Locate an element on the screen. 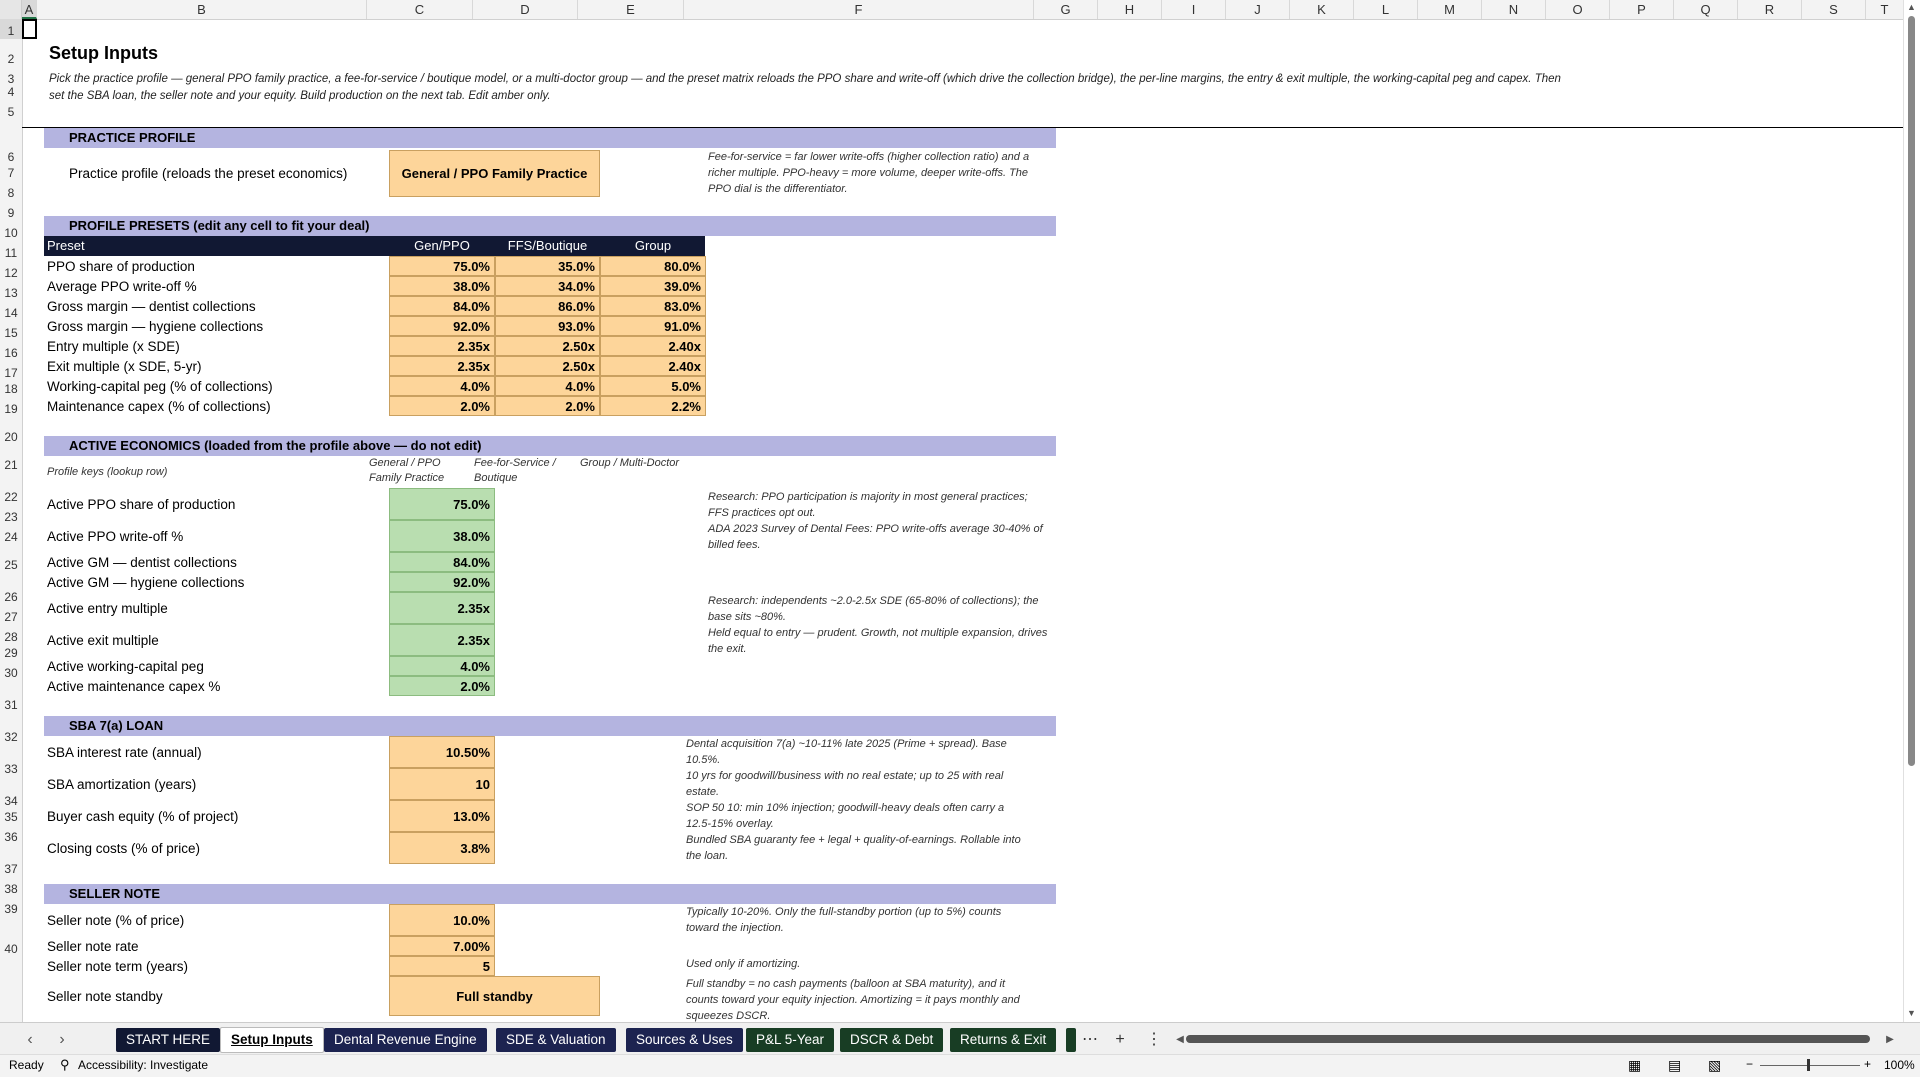 This screenshot has width=1920, height=1077. row-header-33: 33 is located at coordinates (11, 761).